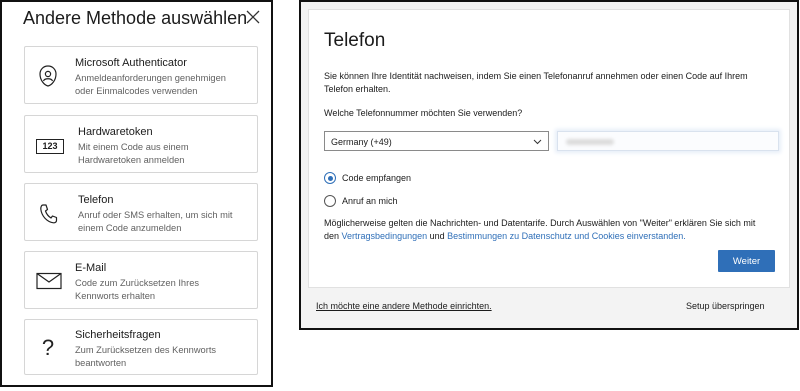 This screenshot has width=800, height=391. Describe the element at coordinates (253, 17) in the screenshot. I see `close-icon` at that location.